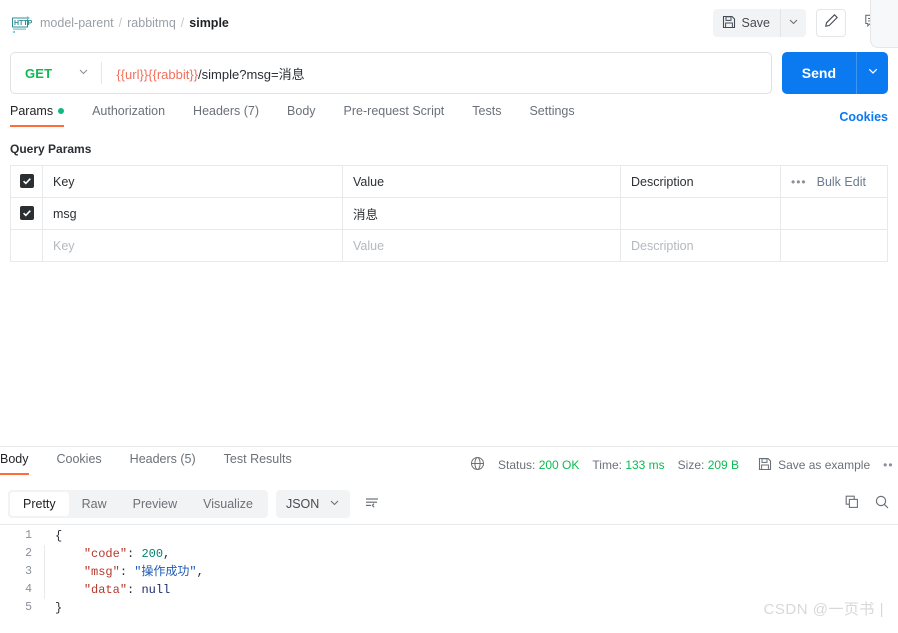  What do you see at coordinates (834, 213) in the screenshot?
I see `row-actions-cell` at bounding box center [834, 213].